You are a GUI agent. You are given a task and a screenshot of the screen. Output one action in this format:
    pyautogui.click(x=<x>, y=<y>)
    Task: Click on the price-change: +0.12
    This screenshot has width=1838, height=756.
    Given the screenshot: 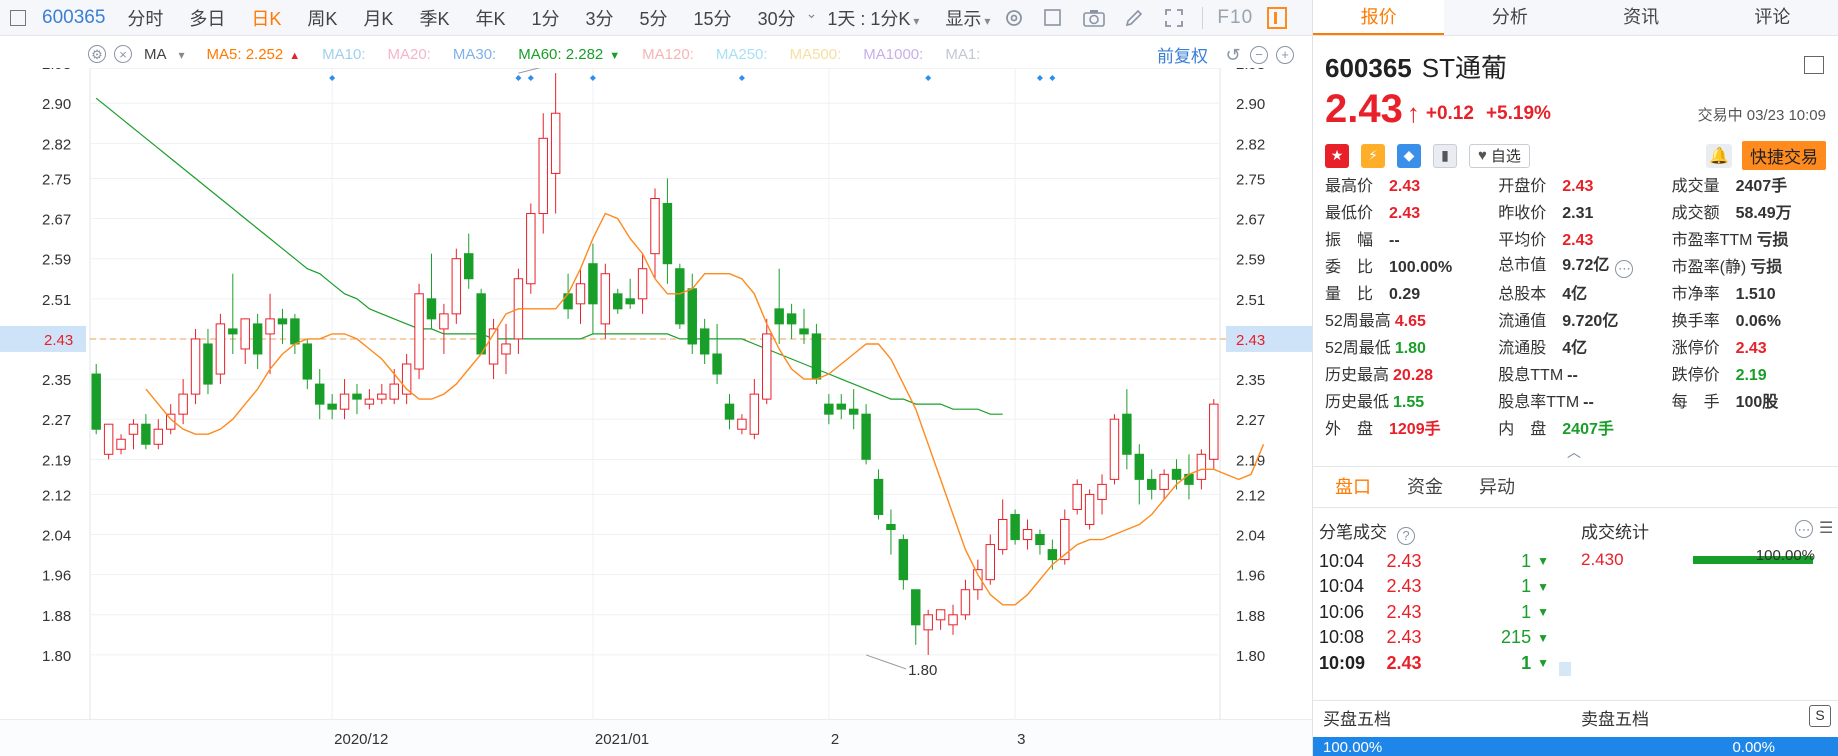 What is the action you would take?
    pyautogui.click(x=1449, y=113)
    